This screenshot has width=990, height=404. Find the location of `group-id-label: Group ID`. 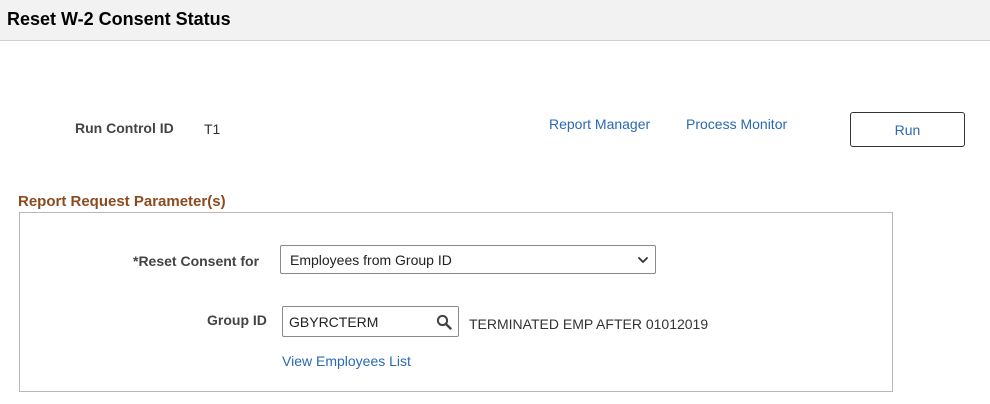

group-id-label: Group ID is located at coordinates (237, 320).